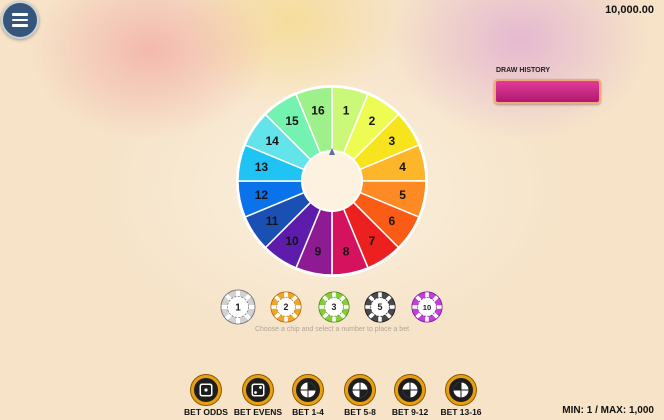  I want to click on draw-history-panel, so click(547, 91).